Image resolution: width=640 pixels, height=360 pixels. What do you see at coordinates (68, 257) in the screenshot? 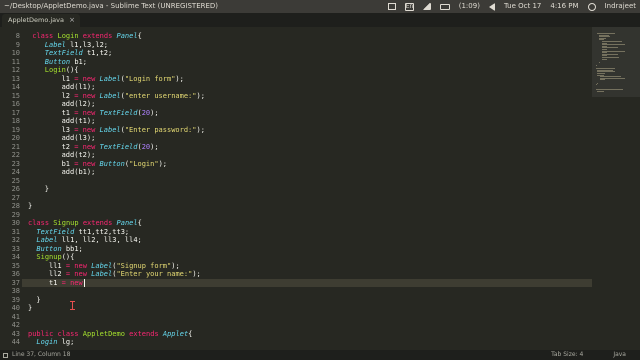
I see `code-token: (){` at bounding box center [68, 257].